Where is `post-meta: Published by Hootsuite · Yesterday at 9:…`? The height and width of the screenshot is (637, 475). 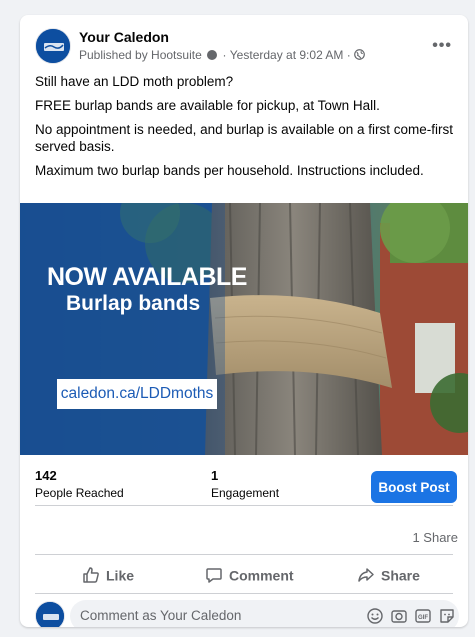
post-meta: Published by Hootsuite · Yesterday at 9:… is located at coordinates (222, 54).